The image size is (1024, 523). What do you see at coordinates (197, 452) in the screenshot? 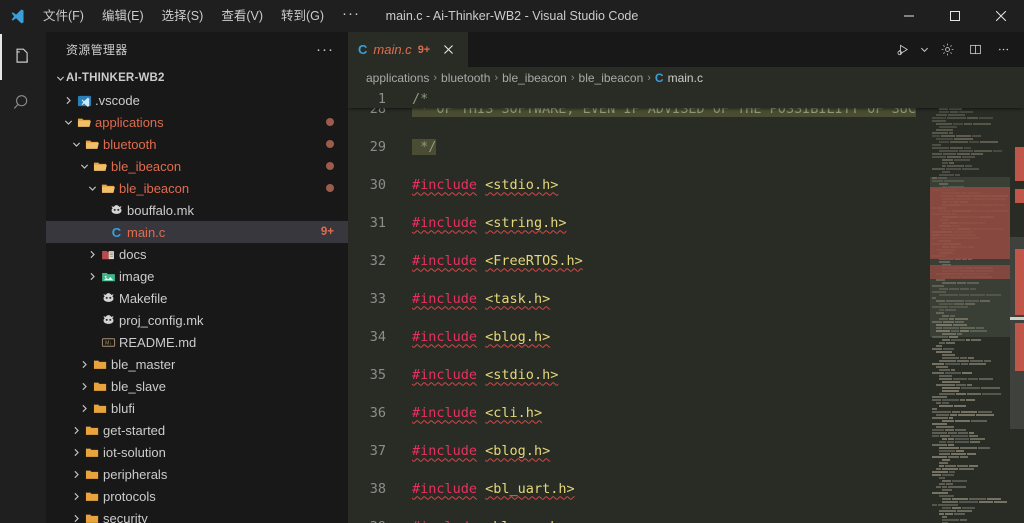
I see `tree-item-iot-solution: iot-solution` at bounding box center [197, 452].